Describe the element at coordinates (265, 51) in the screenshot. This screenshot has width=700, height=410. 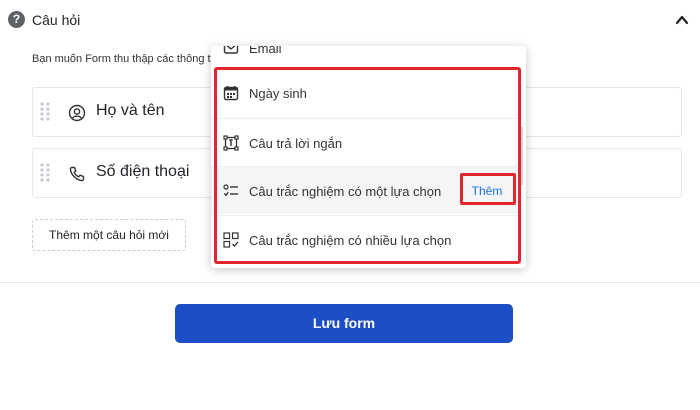
I see `dropdown-item-label: Email` at that location.